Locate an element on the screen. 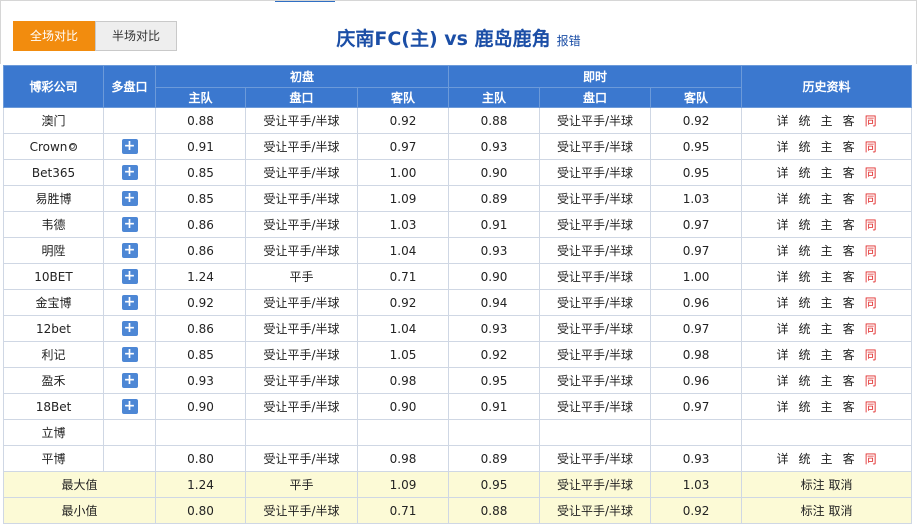 This screenshot has height=527, width=917. company-name: 韦德 is located at coordinates (53, 225).